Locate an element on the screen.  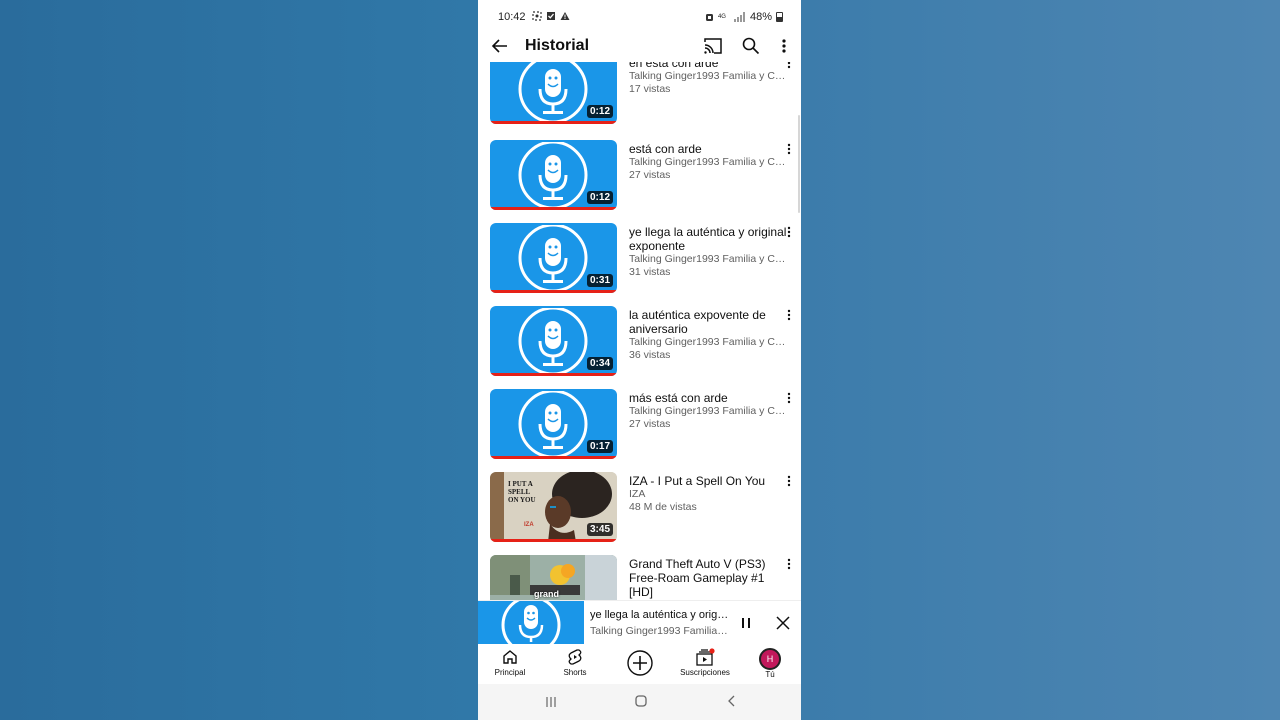
close-icon is located at coordinates (783, 623).